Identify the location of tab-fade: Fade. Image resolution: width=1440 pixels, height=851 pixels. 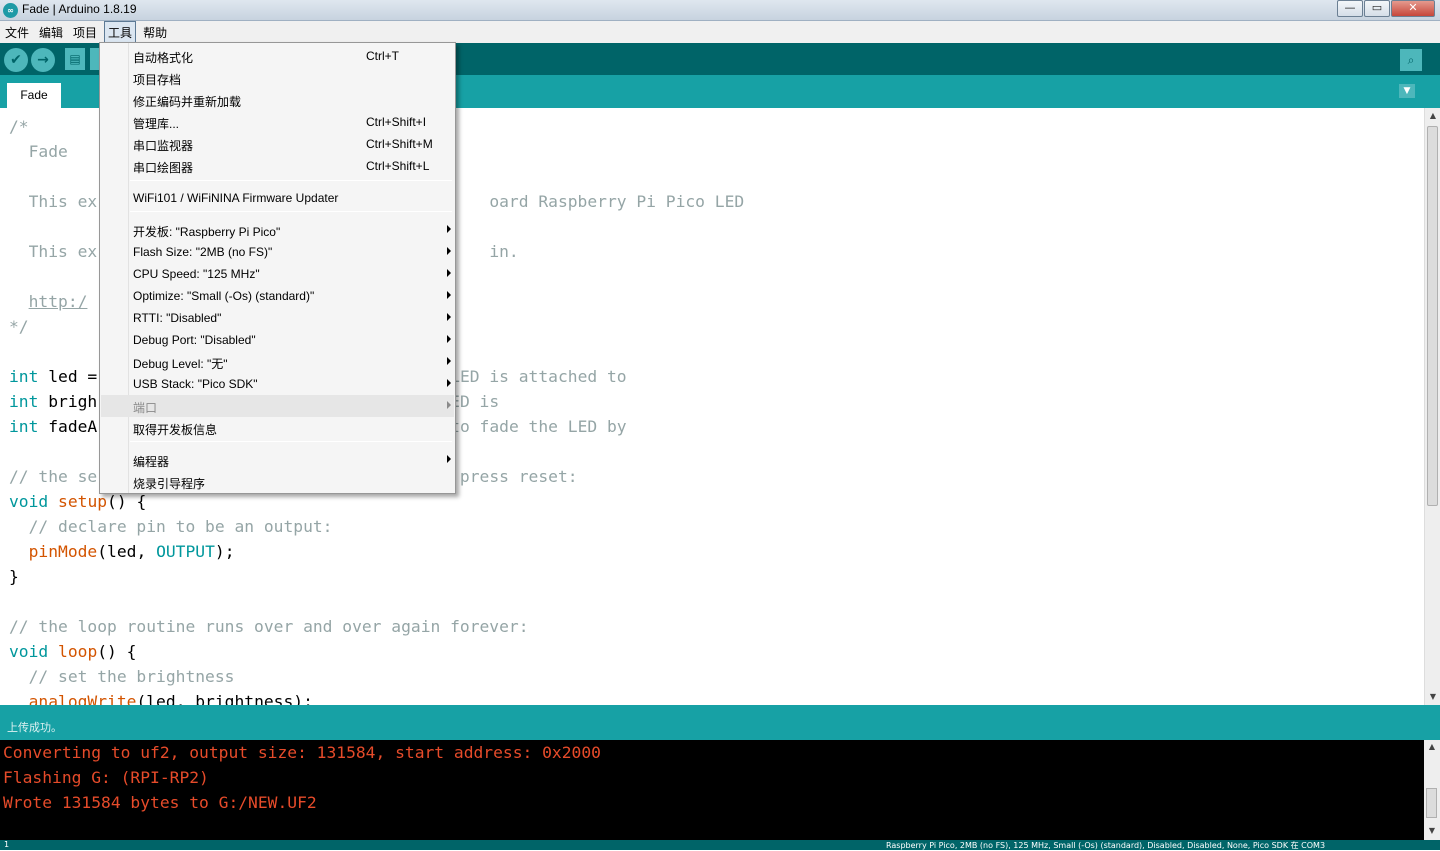
(34, 95).